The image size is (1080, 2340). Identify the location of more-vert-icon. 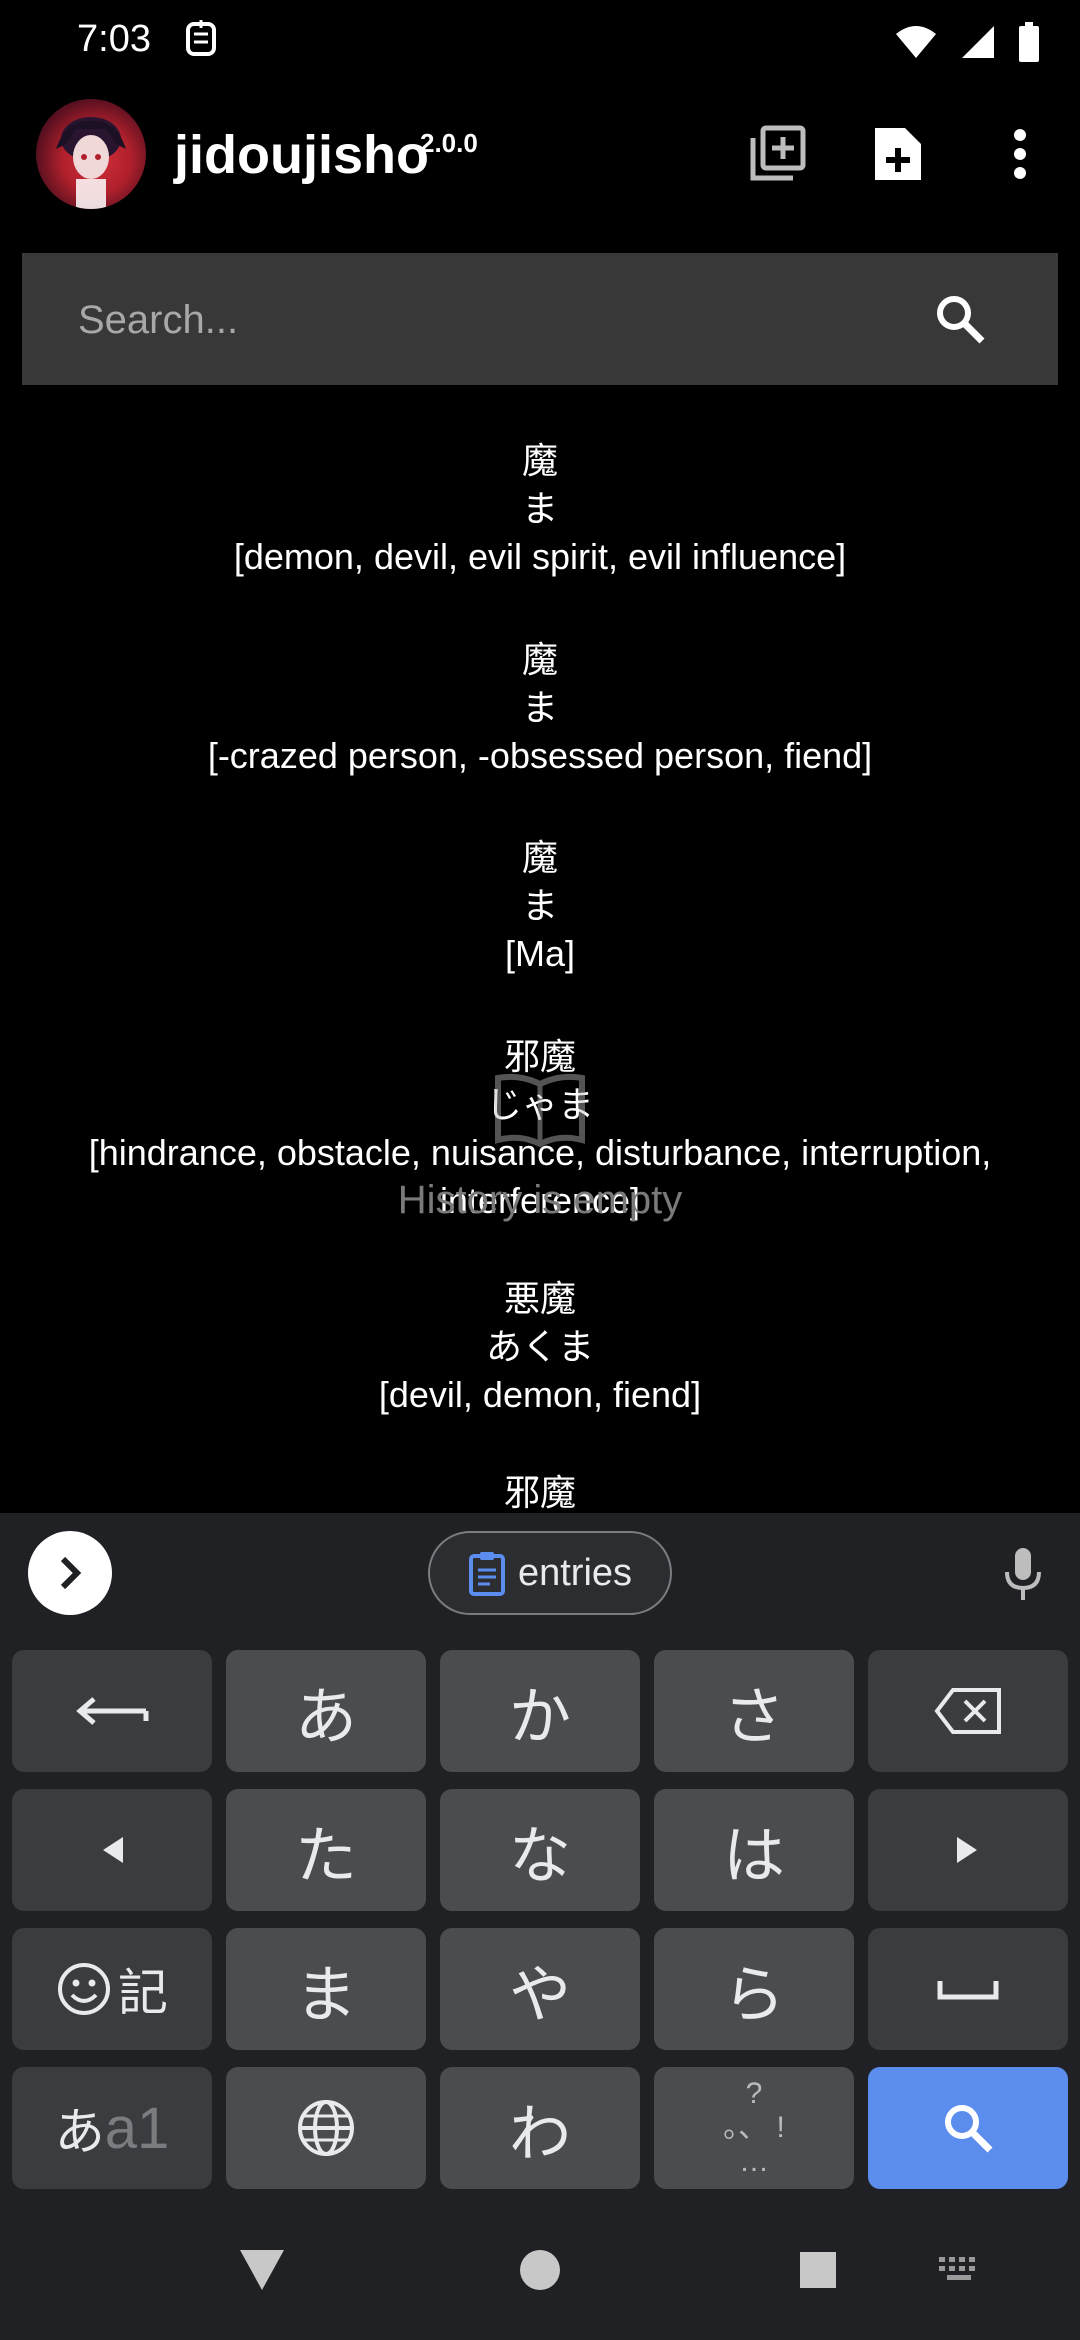
(1020, 154).